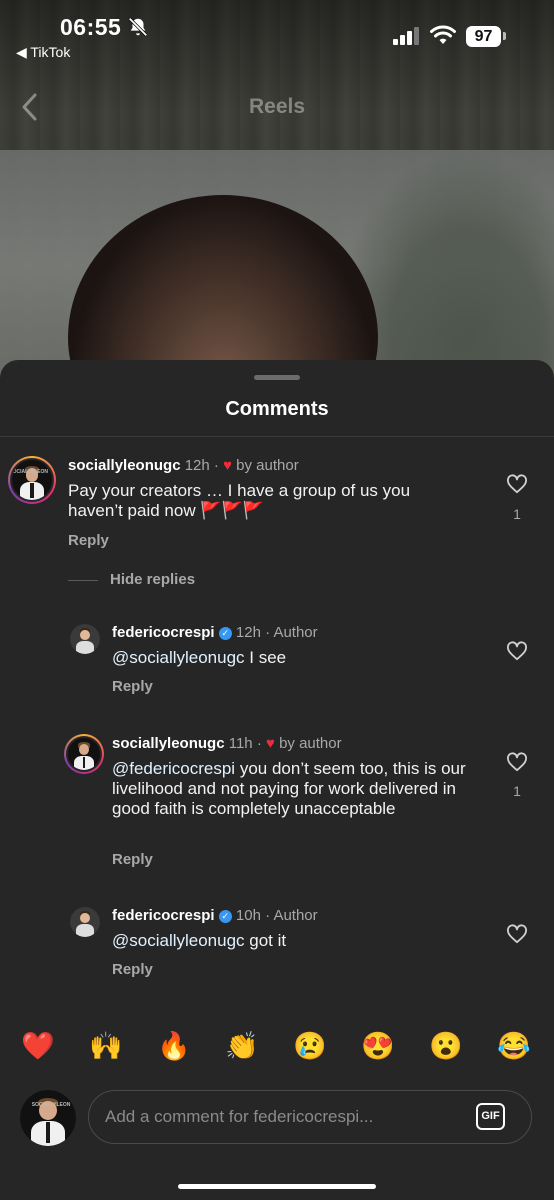  What do you see at coordinates (277, 1052) in the screenshot?
I see `emoji-quick-bar: ❤️ 🙌 🔥 👏 😢 😍 😮 😂` at bounding box center [277, 1052].